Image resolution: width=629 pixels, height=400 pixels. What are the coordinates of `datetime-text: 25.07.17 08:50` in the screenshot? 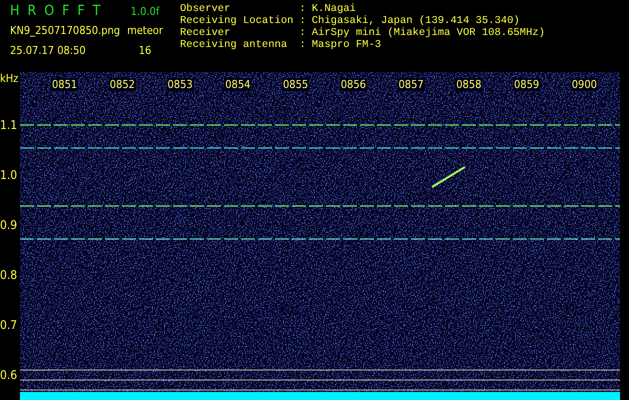 It's located at (48, 50).